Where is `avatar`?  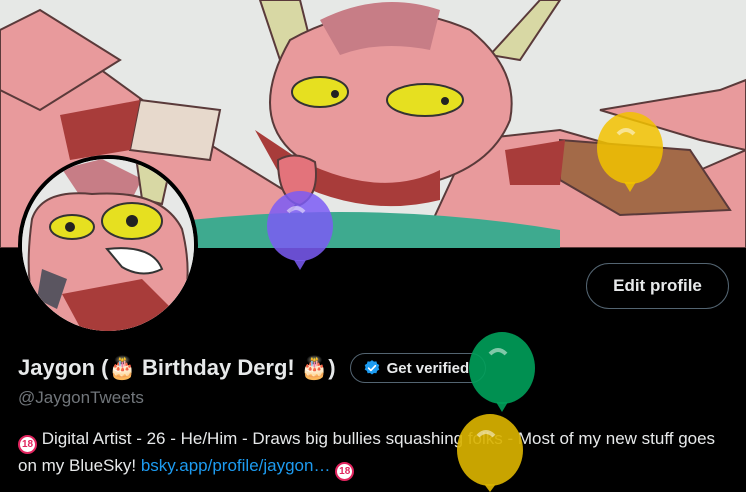
avatar is located at coordinates (108, 245).